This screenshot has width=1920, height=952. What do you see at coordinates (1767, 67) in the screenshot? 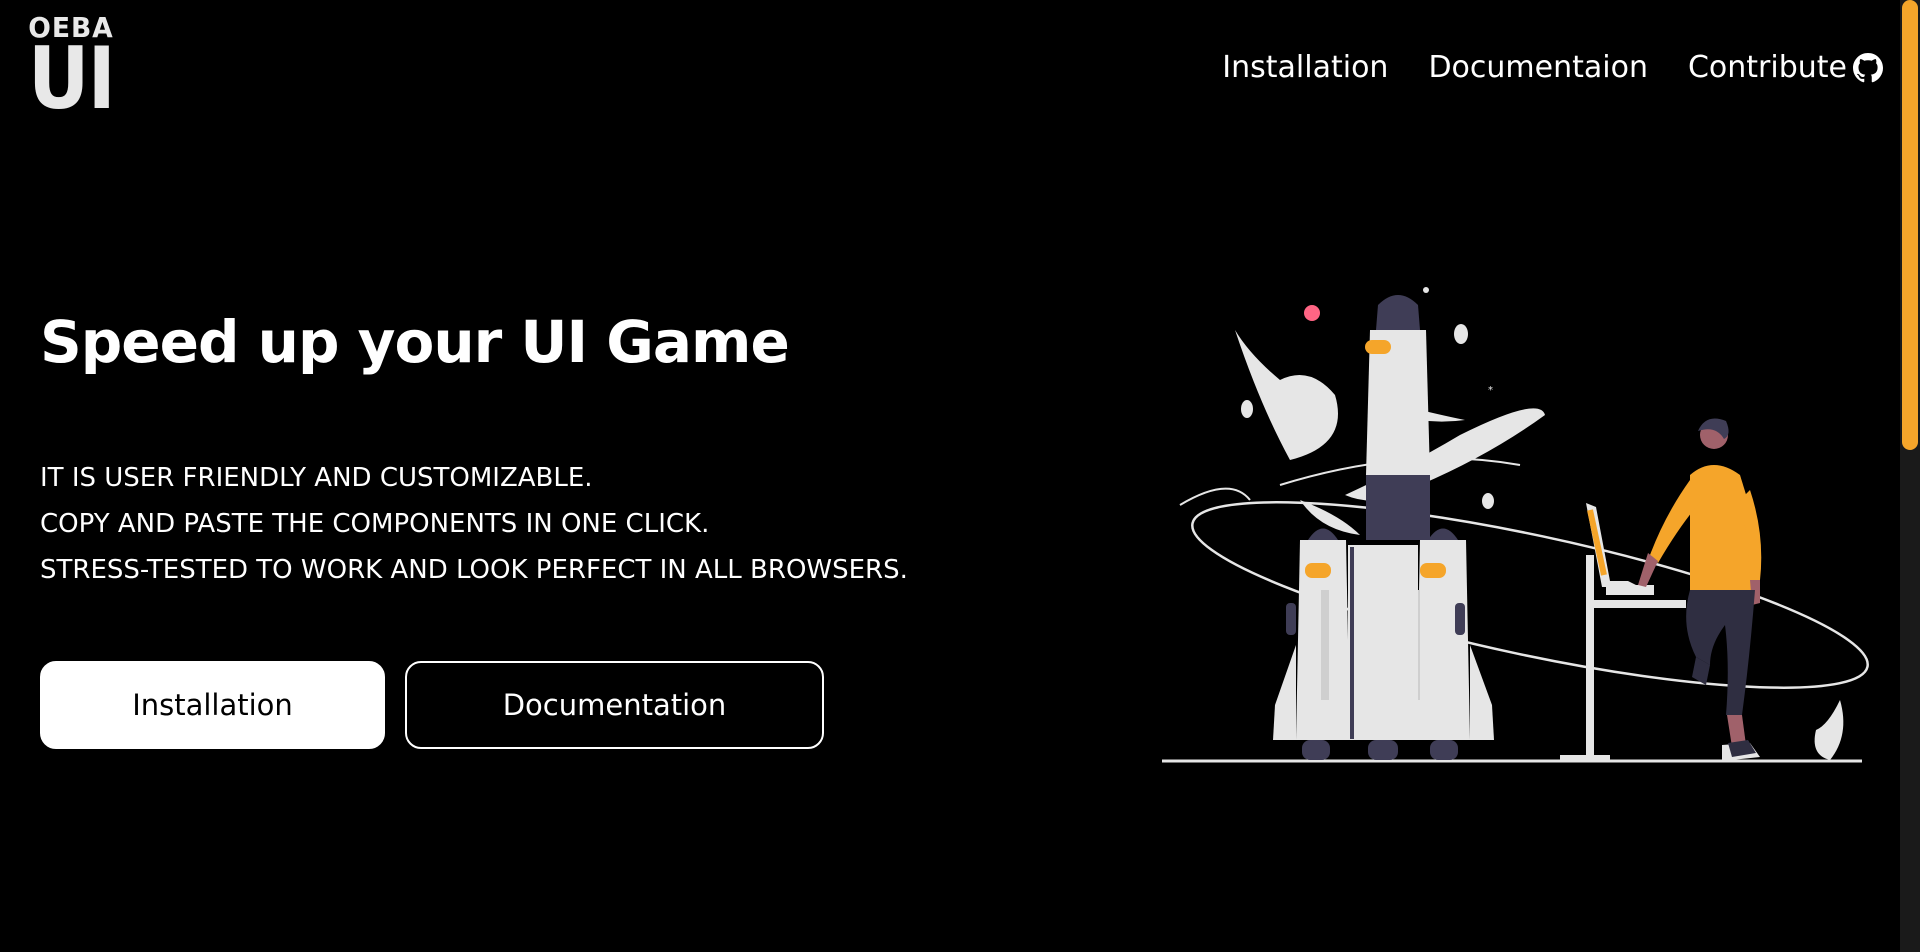
I see `nav-contribute-label: Contribute` at bounding box center [1767, 67].